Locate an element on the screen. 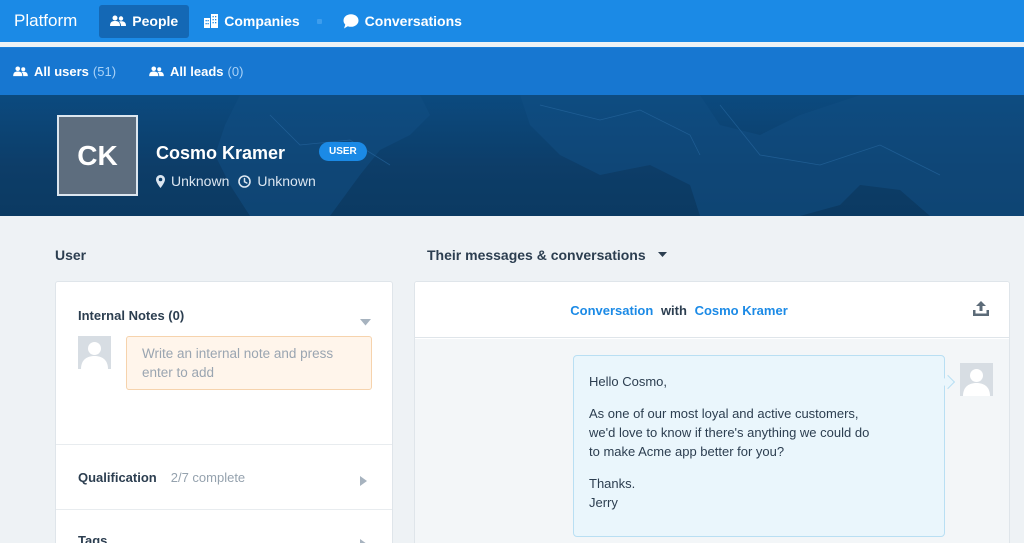  conversation-title: Conversation with Cosmo Kramer is located at coordinates (679, 310).